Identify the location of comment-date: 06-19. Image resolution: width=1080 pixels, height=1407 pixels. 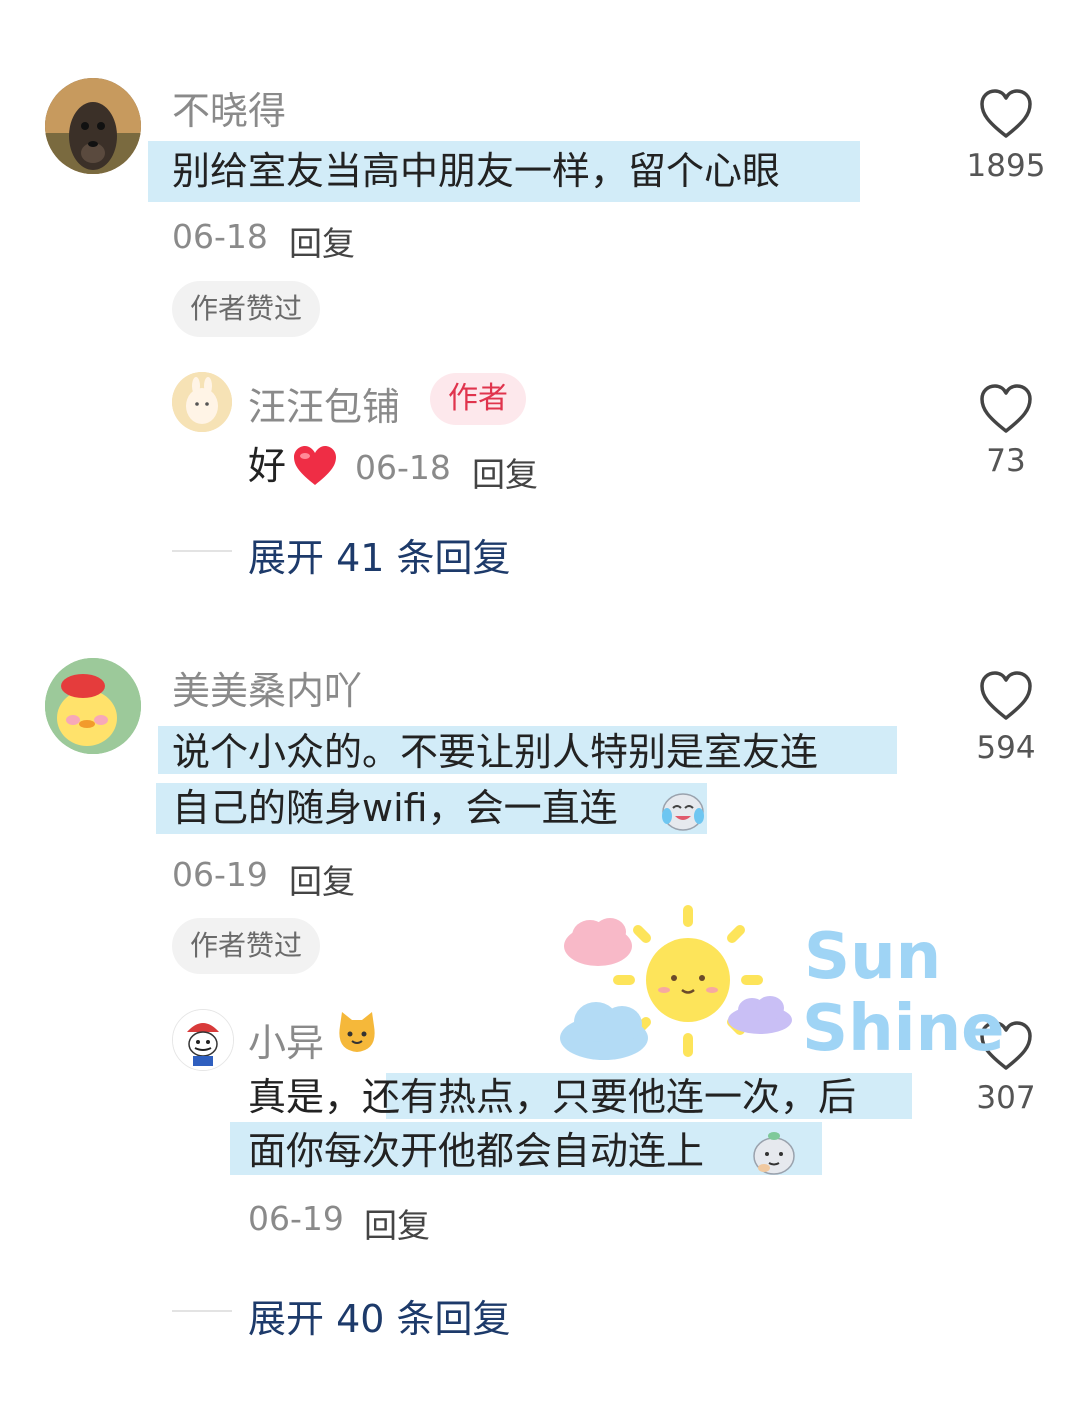
(220, 874).